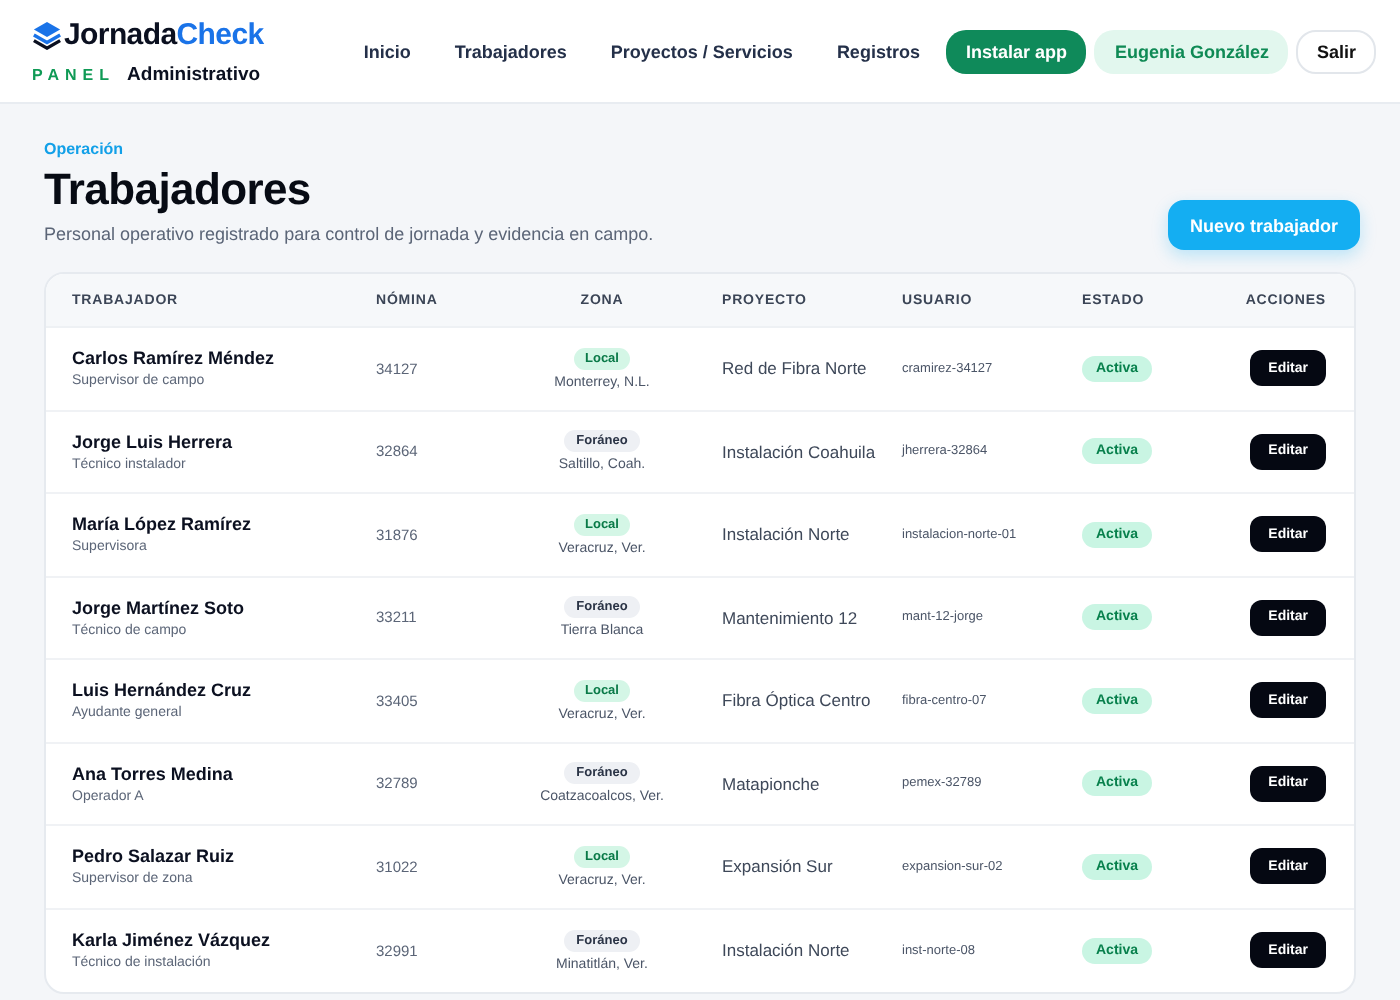 The height and width of the screenshot is (1000, 1400). Describe the element at coordinates (795, 700) in the screenshot. I see `project-cell-text: Fibra Óptica Centro` at that location.